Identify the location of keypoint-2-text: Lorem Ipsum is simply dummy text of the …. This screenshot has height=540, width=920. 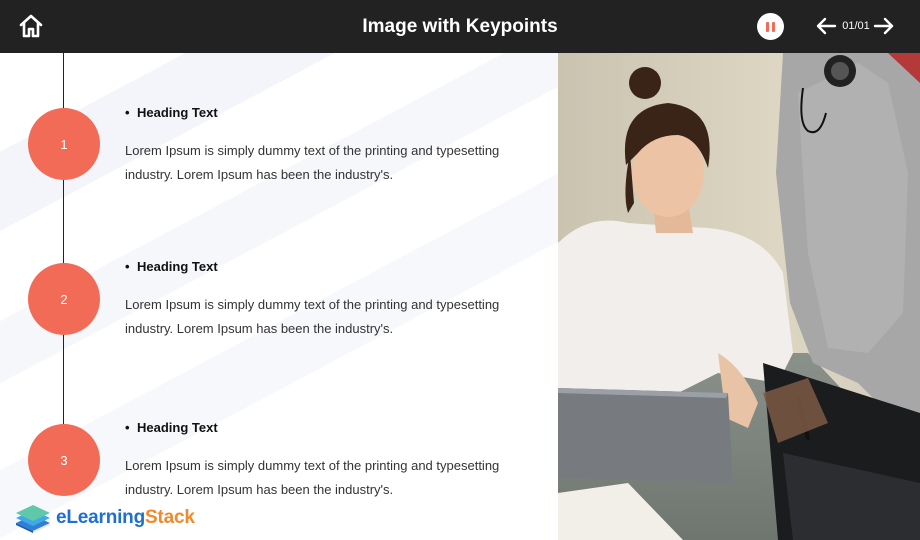
(312, 316).